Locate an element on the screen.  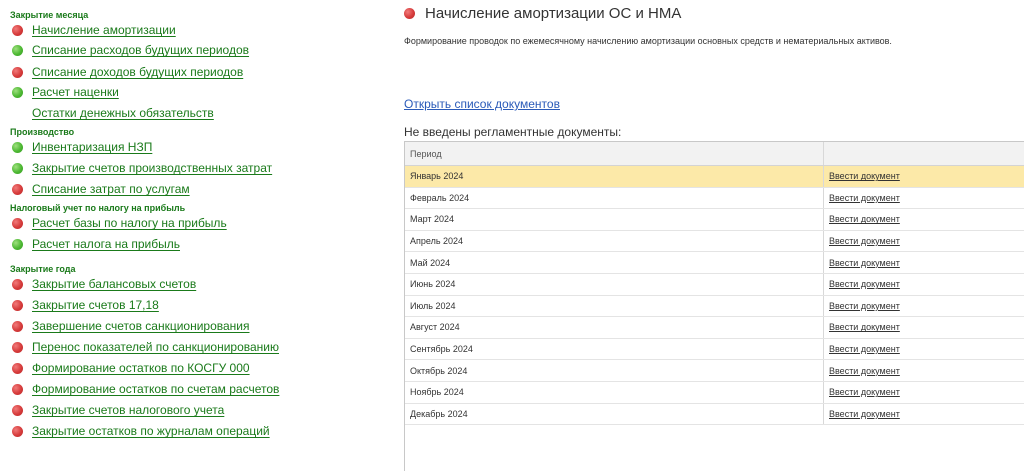
sidebar-item-tax-accounting: Закрытие счетов налогового учета is located at coordinates (118, 410).